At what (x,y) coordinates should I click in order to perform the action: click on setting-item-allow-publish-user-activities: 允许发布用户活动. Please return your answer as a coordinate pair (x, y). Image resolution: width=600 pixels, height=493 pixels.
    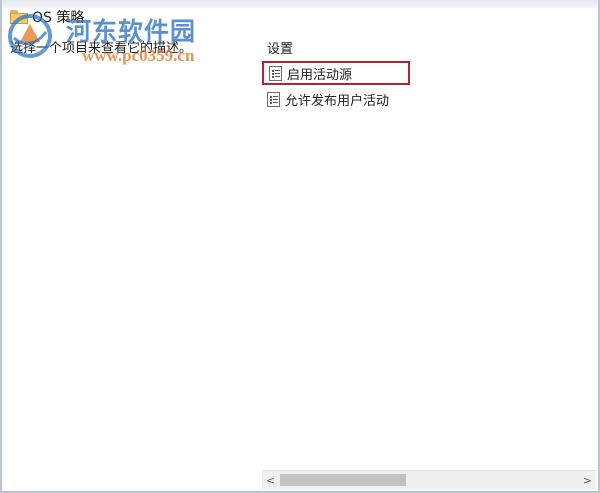
    Looking at the image, I should click on (342, 99).